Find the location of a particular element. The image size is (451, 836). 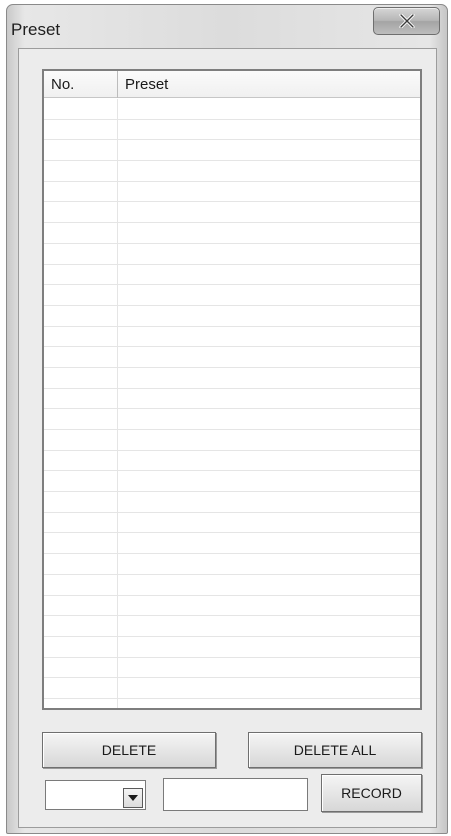

column-header-preset: Preset is located at coordinates (269, 84).